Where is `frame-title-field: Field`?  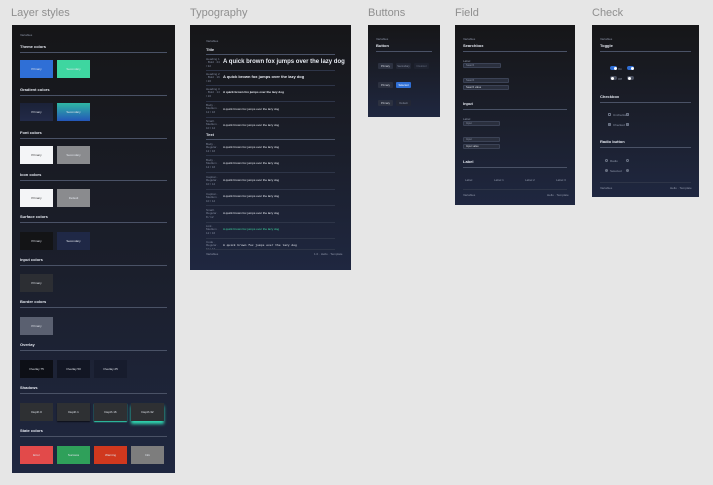 frame-title-field: Field is located at coordinates (467, 13).